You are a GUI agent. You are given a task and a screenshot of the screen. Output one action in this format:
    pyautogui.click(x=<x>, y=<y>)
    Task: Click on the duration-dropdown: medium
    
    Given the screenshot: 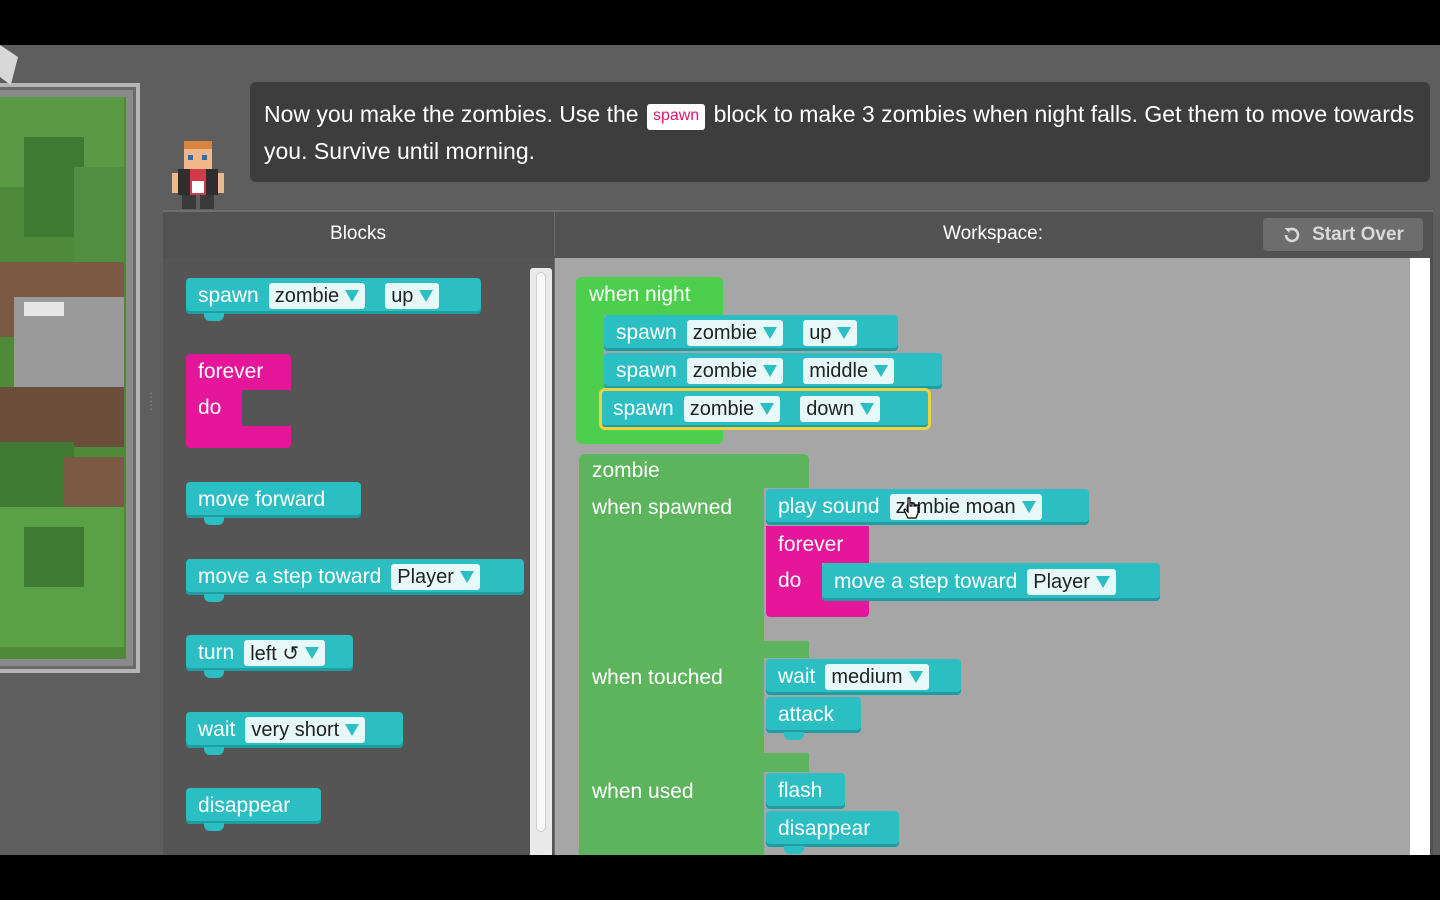 What is the action you would take?
    pyautogui.click(x=877, y=677)
    